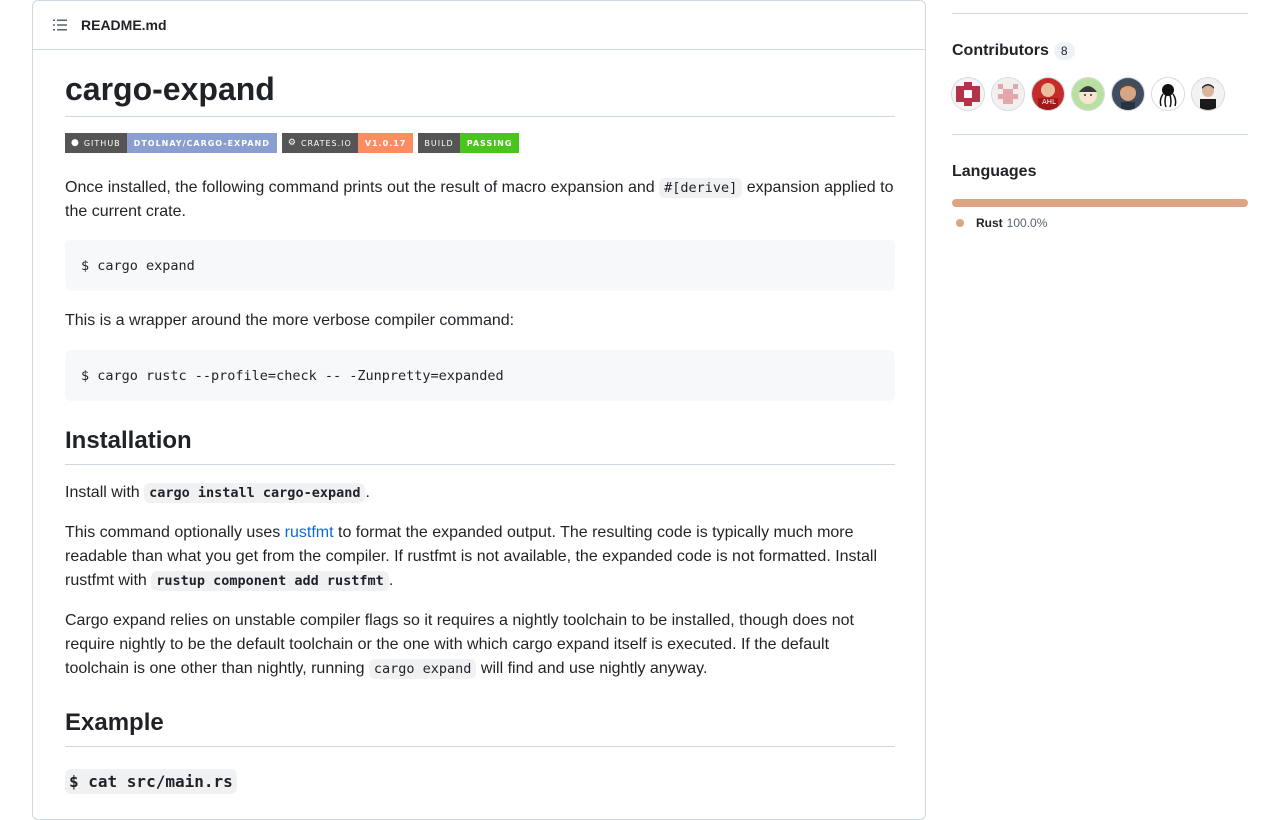 Image resolution: width=1280 pixels, height=820 pixels. I want to click on badge-label: crates.io, so click(326, 143).